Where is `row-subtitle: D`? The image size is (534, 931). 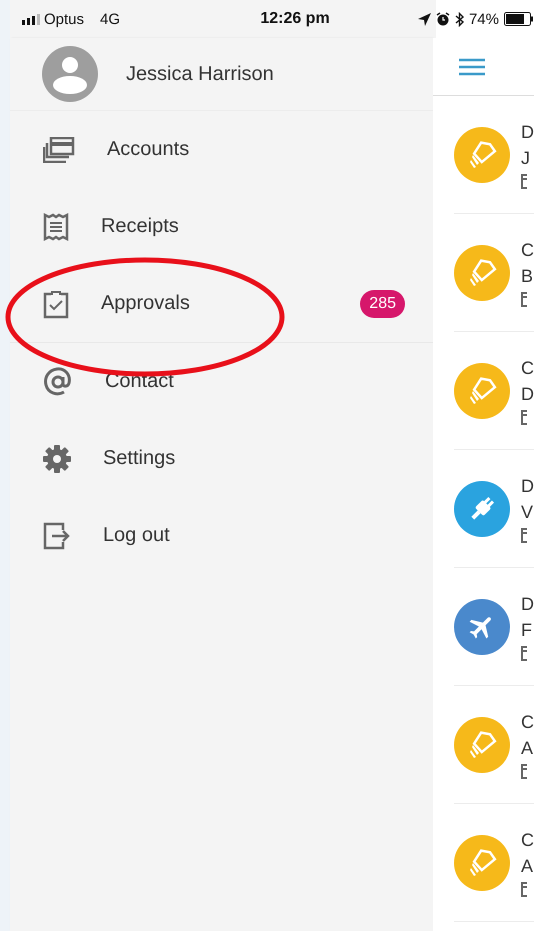
row-subtitle: D is located at coordinates (527, 393).